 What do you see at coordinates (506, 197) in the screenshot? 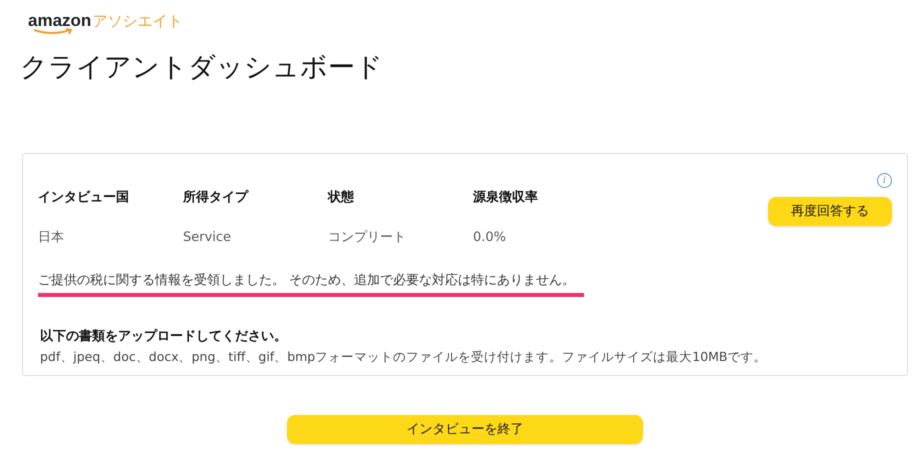
I see `column-header: 源泉徴収率` at bounding box center [506, 197].